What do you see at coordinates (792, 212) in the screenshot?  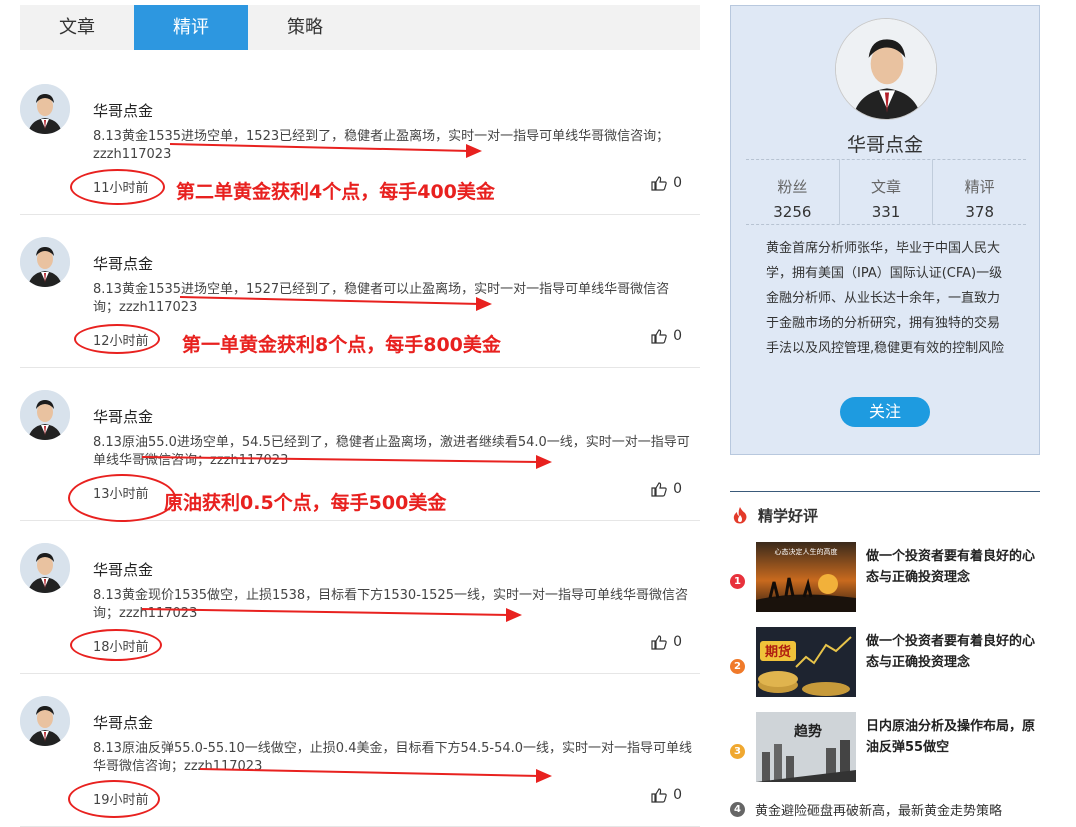 I see `stat-value: 3256` at bounding box center [792, 212].